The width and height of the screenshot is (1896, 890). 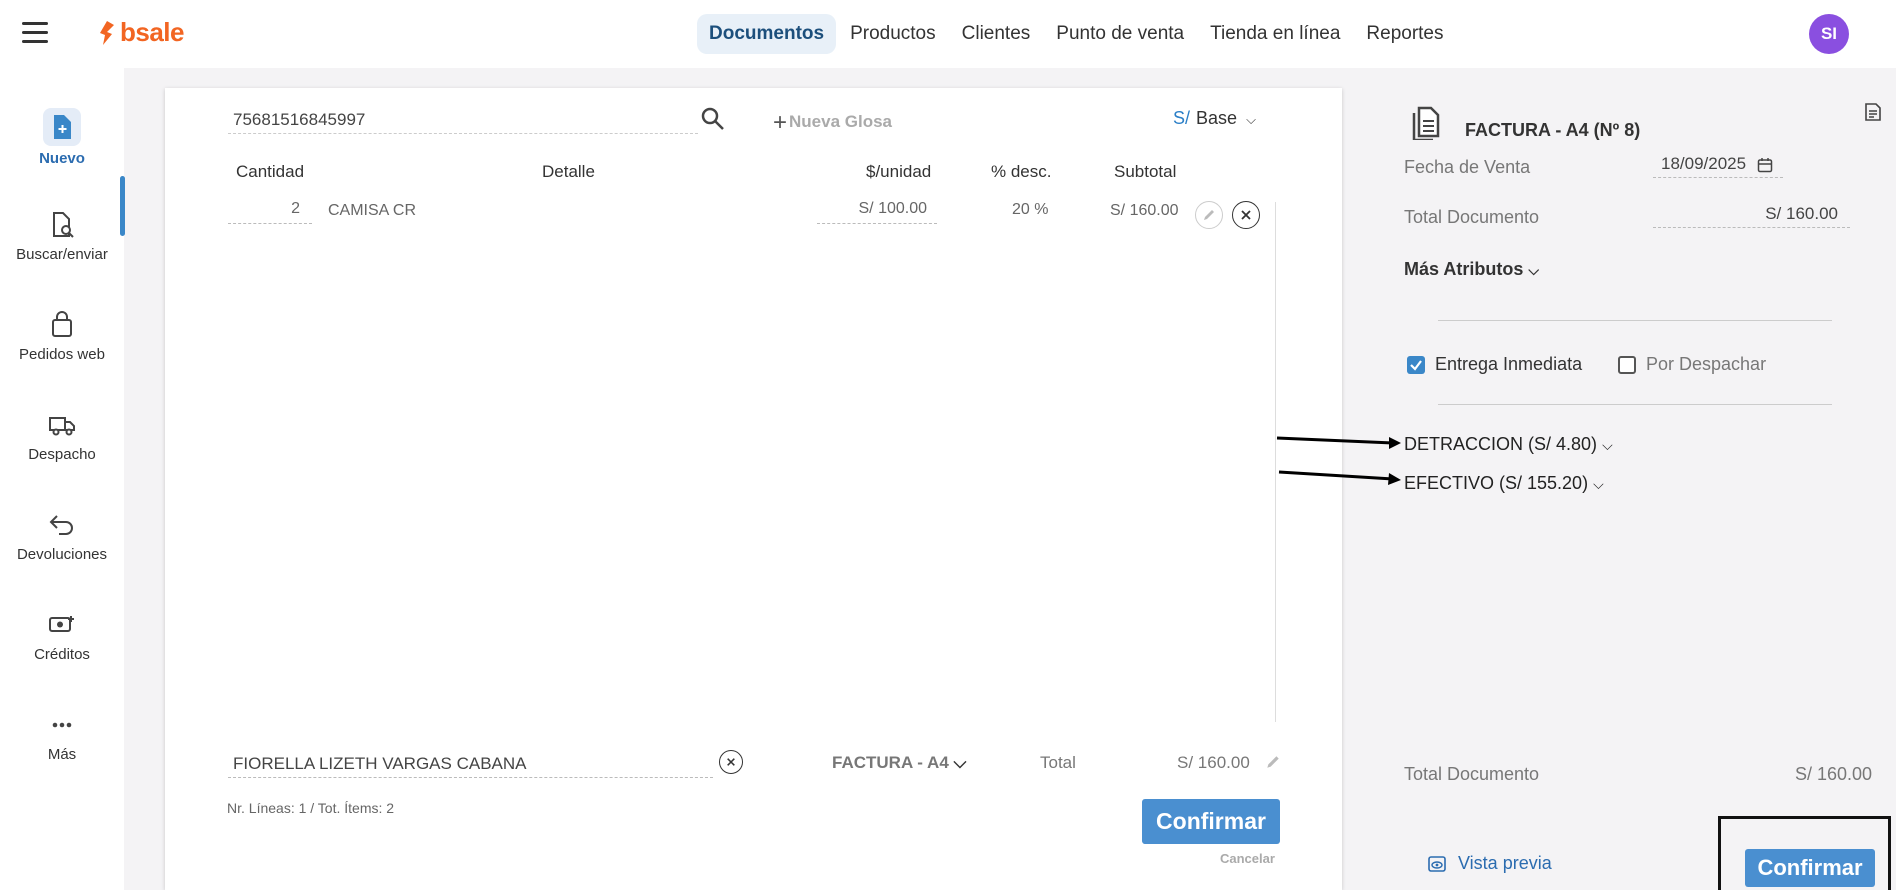 I want to click on sidebar-item-pedidos-web: Pedidos web, so click(x=62, y=336).